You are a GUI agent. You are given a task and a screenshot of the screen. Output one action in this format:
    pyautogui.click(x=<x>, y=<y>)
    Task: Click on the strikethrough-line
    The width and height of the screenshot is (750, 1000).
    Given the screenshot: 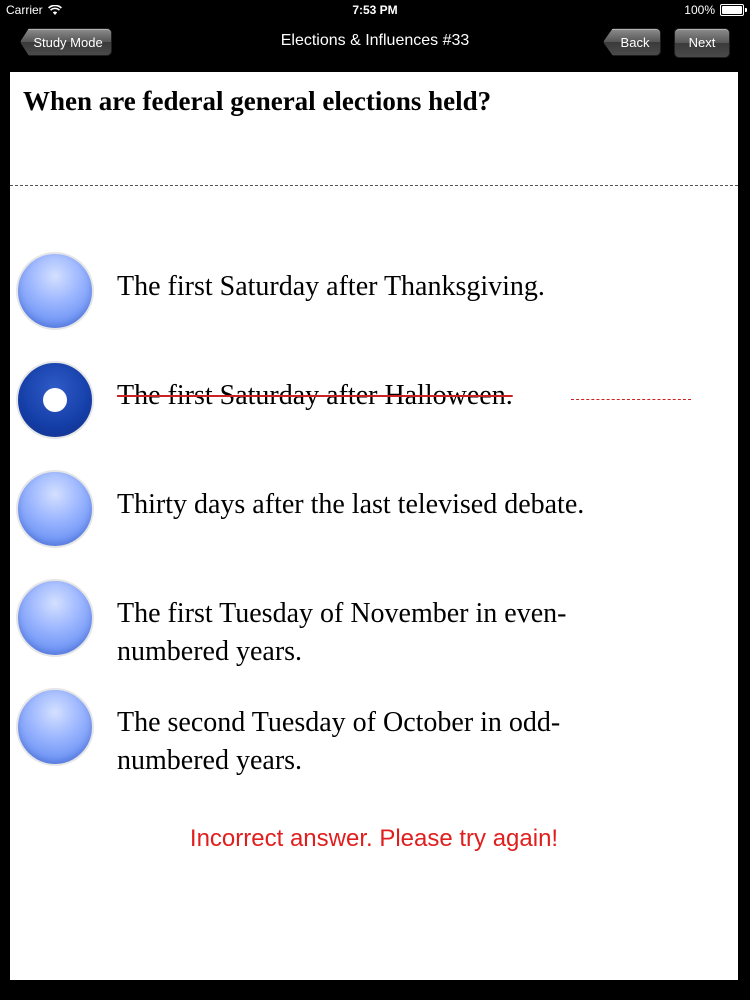 What is the action you would take?
    pyautogui.click(x=631, y=399)
    